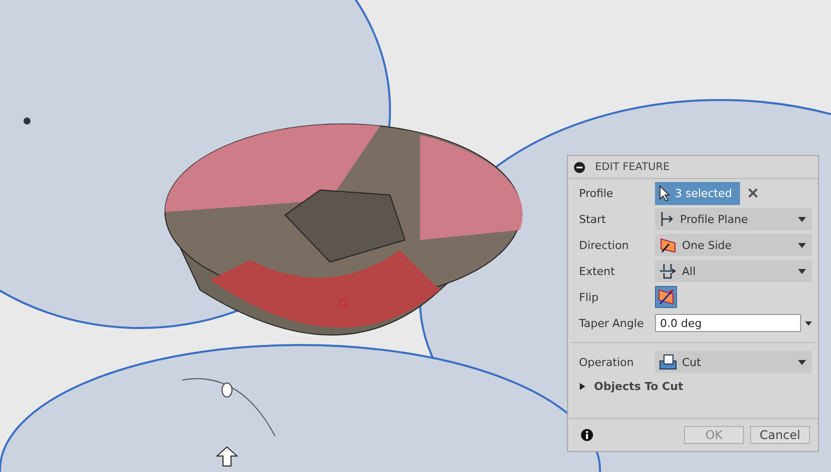 Image resolution: width=831 pixels, height=472 pixels. Describe the element at coordinates (227, 456) in the screenshot. I see `arrow-handle-icon` at that location.